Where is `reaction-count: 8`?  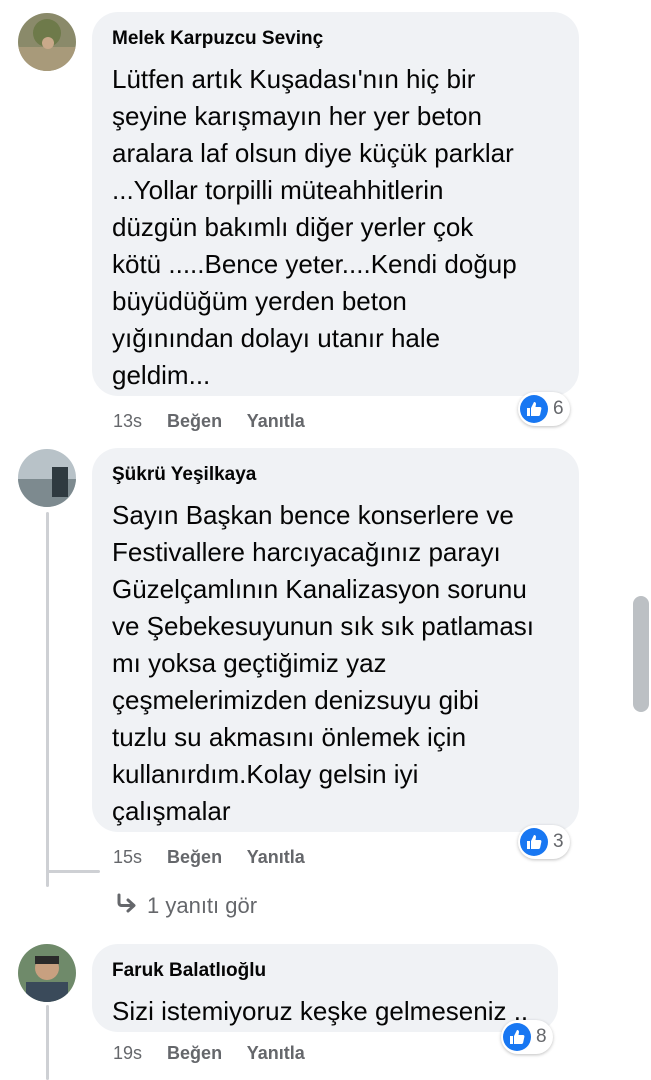
reaction-count: 8 is located at coordinates (541, 1036).